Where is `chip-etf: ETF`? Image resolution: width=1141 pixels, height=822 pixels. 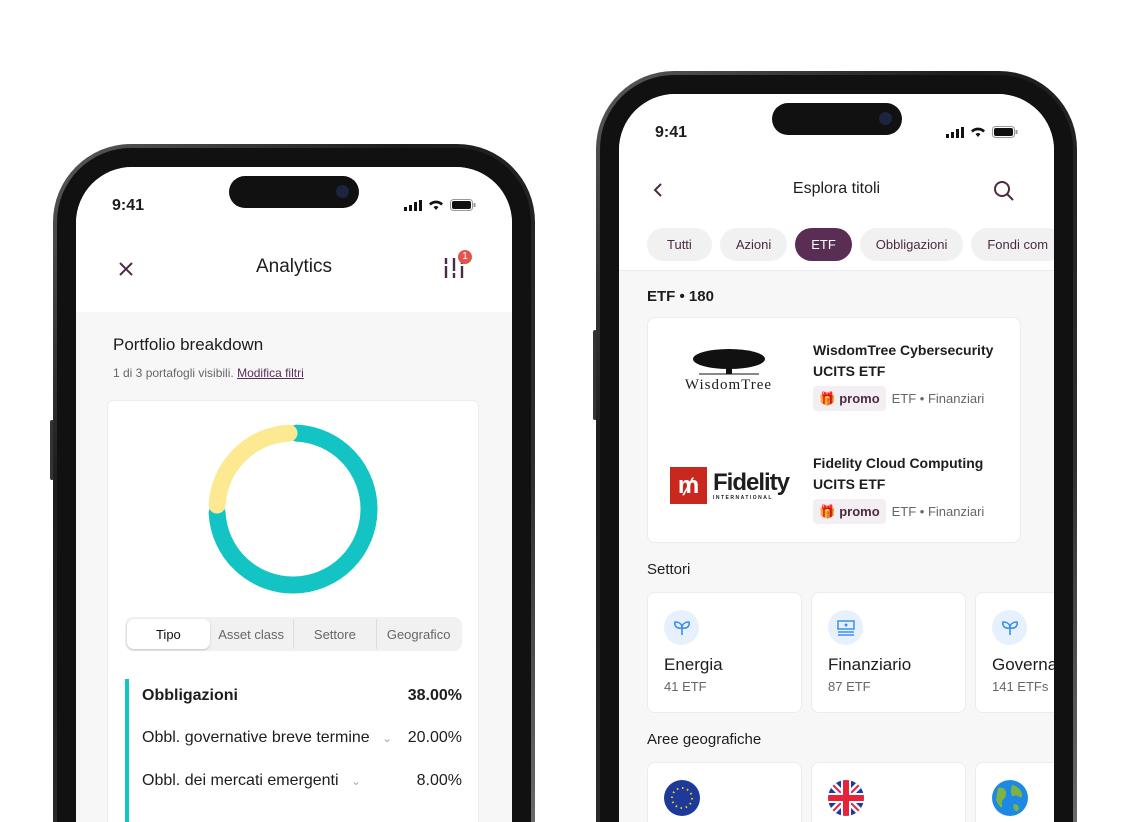
chip-etf: ETF is located at coordinates (823, 244).